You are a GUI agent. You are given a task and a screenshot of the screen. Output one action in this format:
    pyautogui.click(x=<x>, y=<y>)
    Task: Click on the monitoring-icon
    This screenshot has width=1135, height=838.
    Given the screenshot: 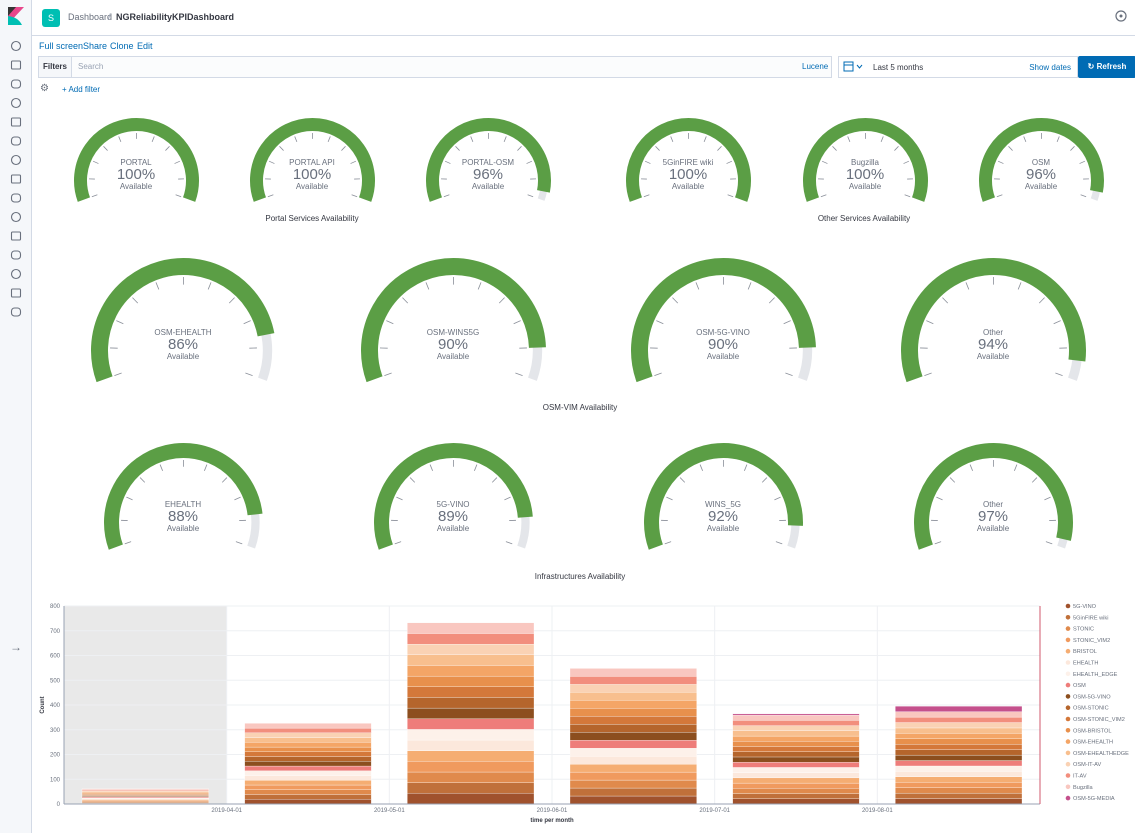 What is the action you would take?
    pyautogui.click(x=16, y=295)
    